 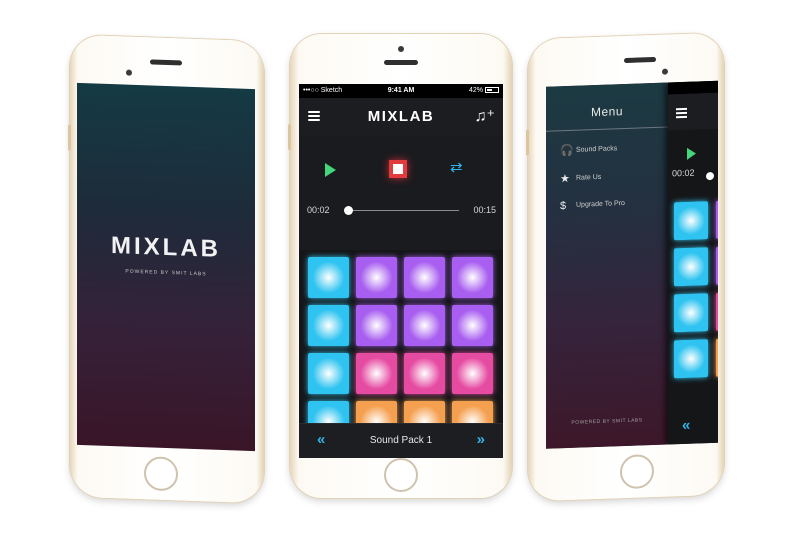 What do you see at coordinates (484, 90) in the screenshot?
I see `battery-indicator: 42%` at bounding box center [484, 90].